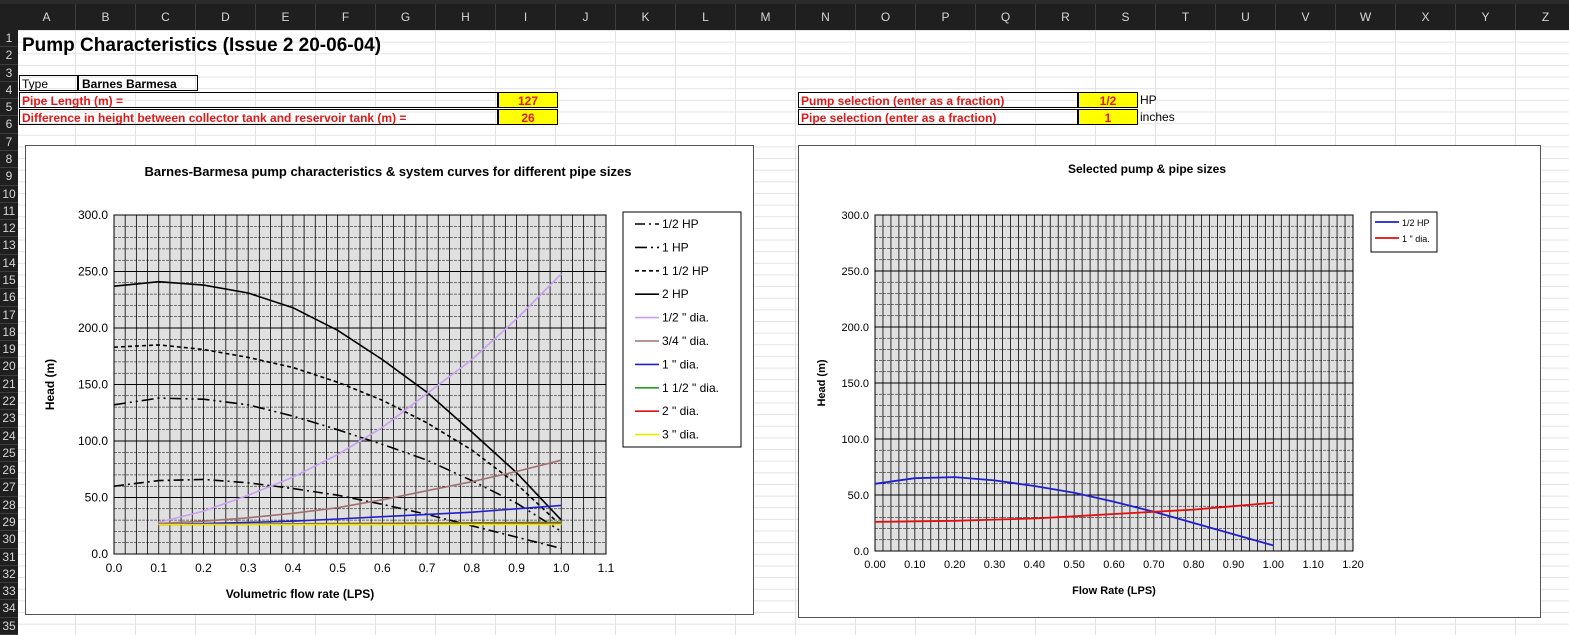 This screenshot has width=1569, height=635. What do you see at coordinates (466, 17) in the screenshot?
I see `column-header-h: H` at bounding box center [466, 17].